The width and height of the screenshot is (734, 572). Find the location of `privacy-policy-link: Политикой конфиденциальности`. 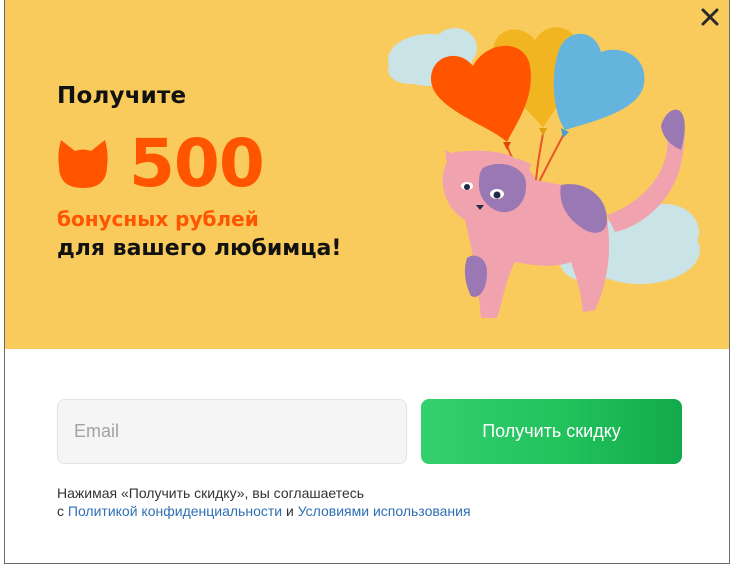

privacy-policy-link: Политикой конфиденциальности is located at coordinates (175, 511).